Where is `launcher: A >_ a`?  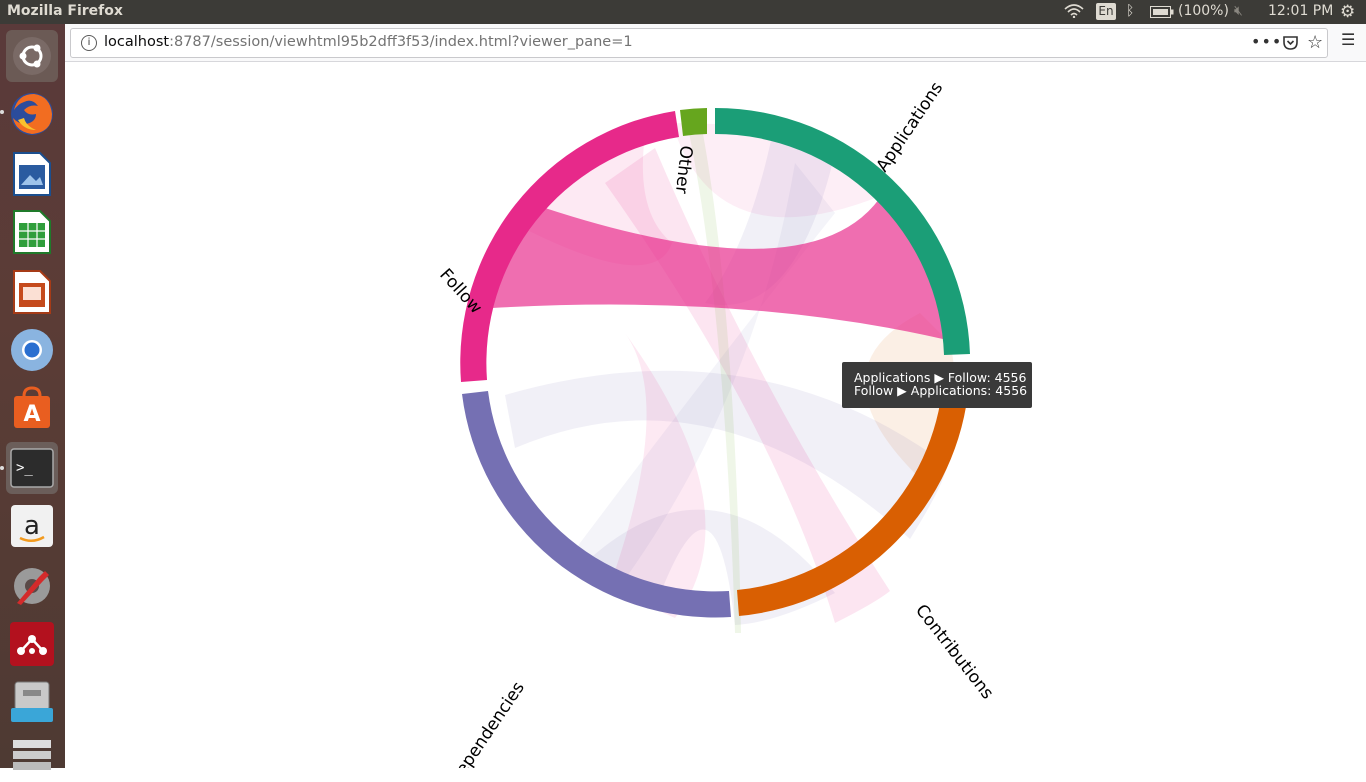
launcher: A >_ a is located at coordinates (32, 397).